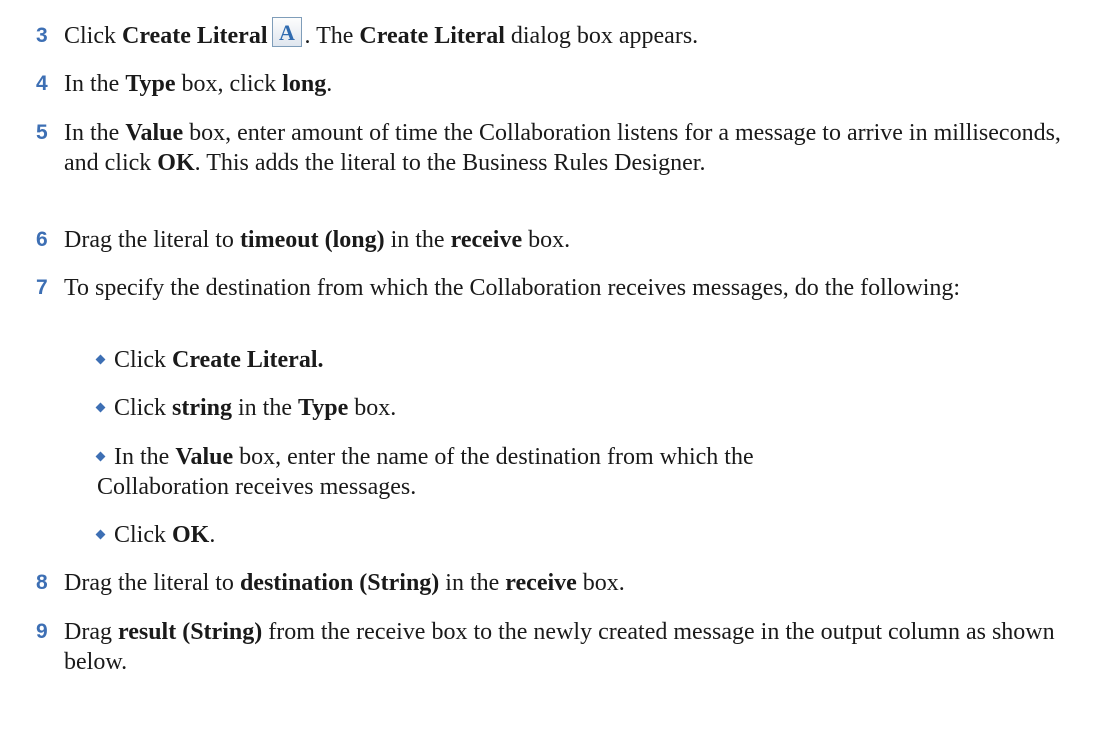 This screenshot has height=729, width=1118. I want to click on text-run: . The, so click(332, 36).